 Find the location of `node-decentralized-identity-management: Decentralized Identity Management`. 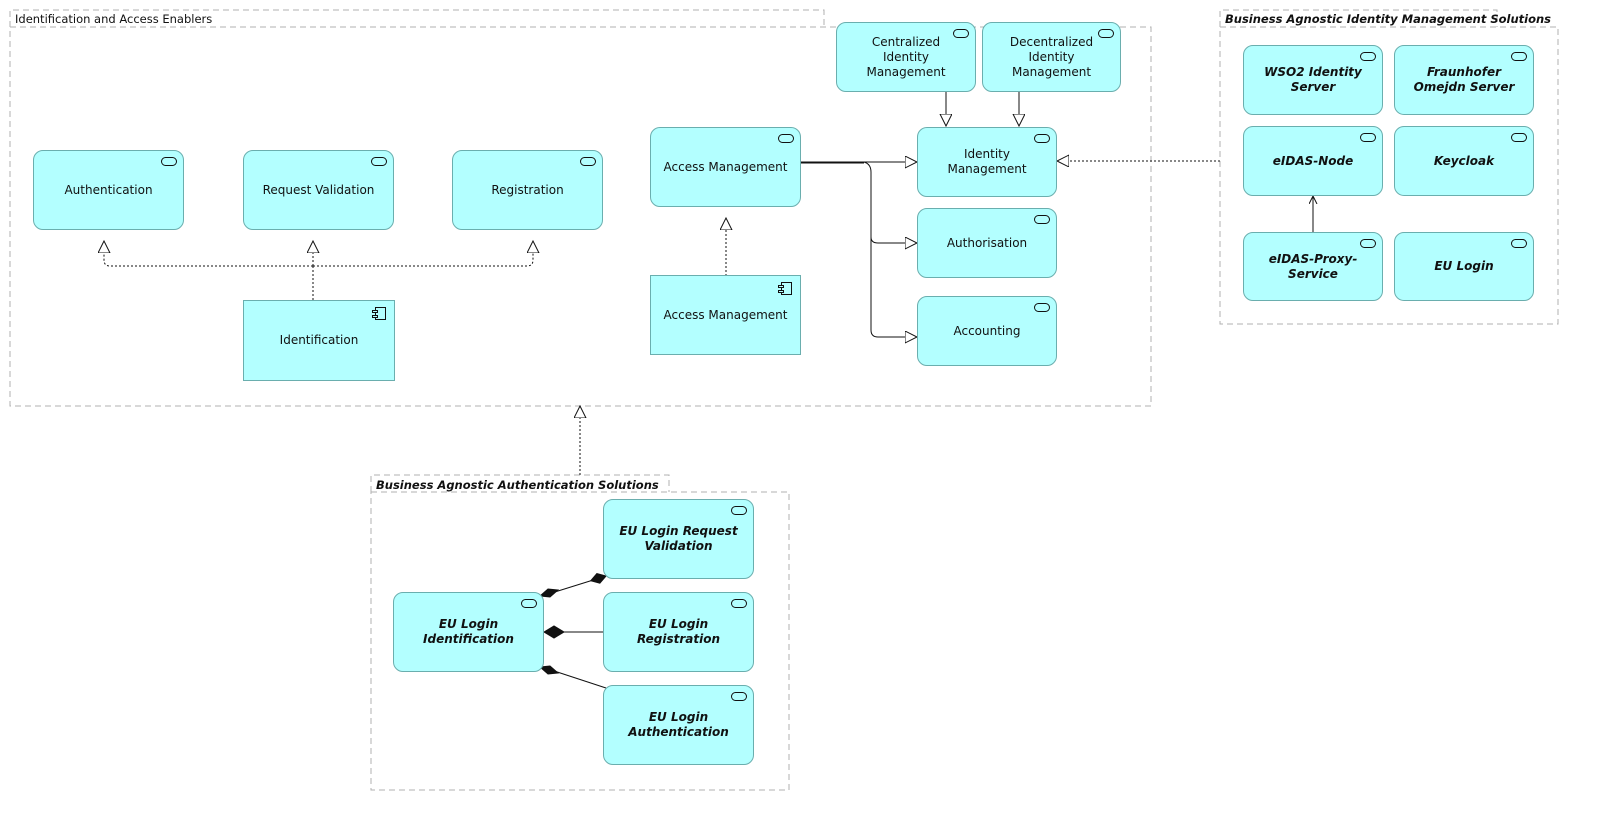

node-decentralized-identity-management: Decentralized Identity Management is located at coordinates (1051, 57).